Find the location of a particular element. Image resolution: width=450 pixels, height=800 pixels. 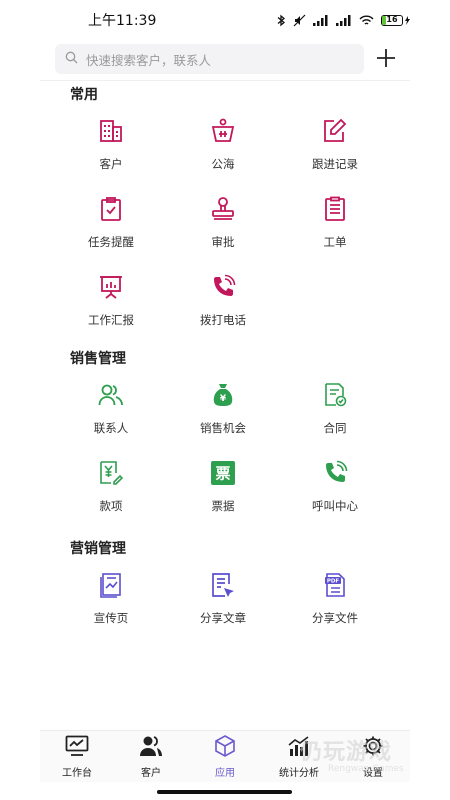

battery-icon: 16 is located at coordinates (395, 20).